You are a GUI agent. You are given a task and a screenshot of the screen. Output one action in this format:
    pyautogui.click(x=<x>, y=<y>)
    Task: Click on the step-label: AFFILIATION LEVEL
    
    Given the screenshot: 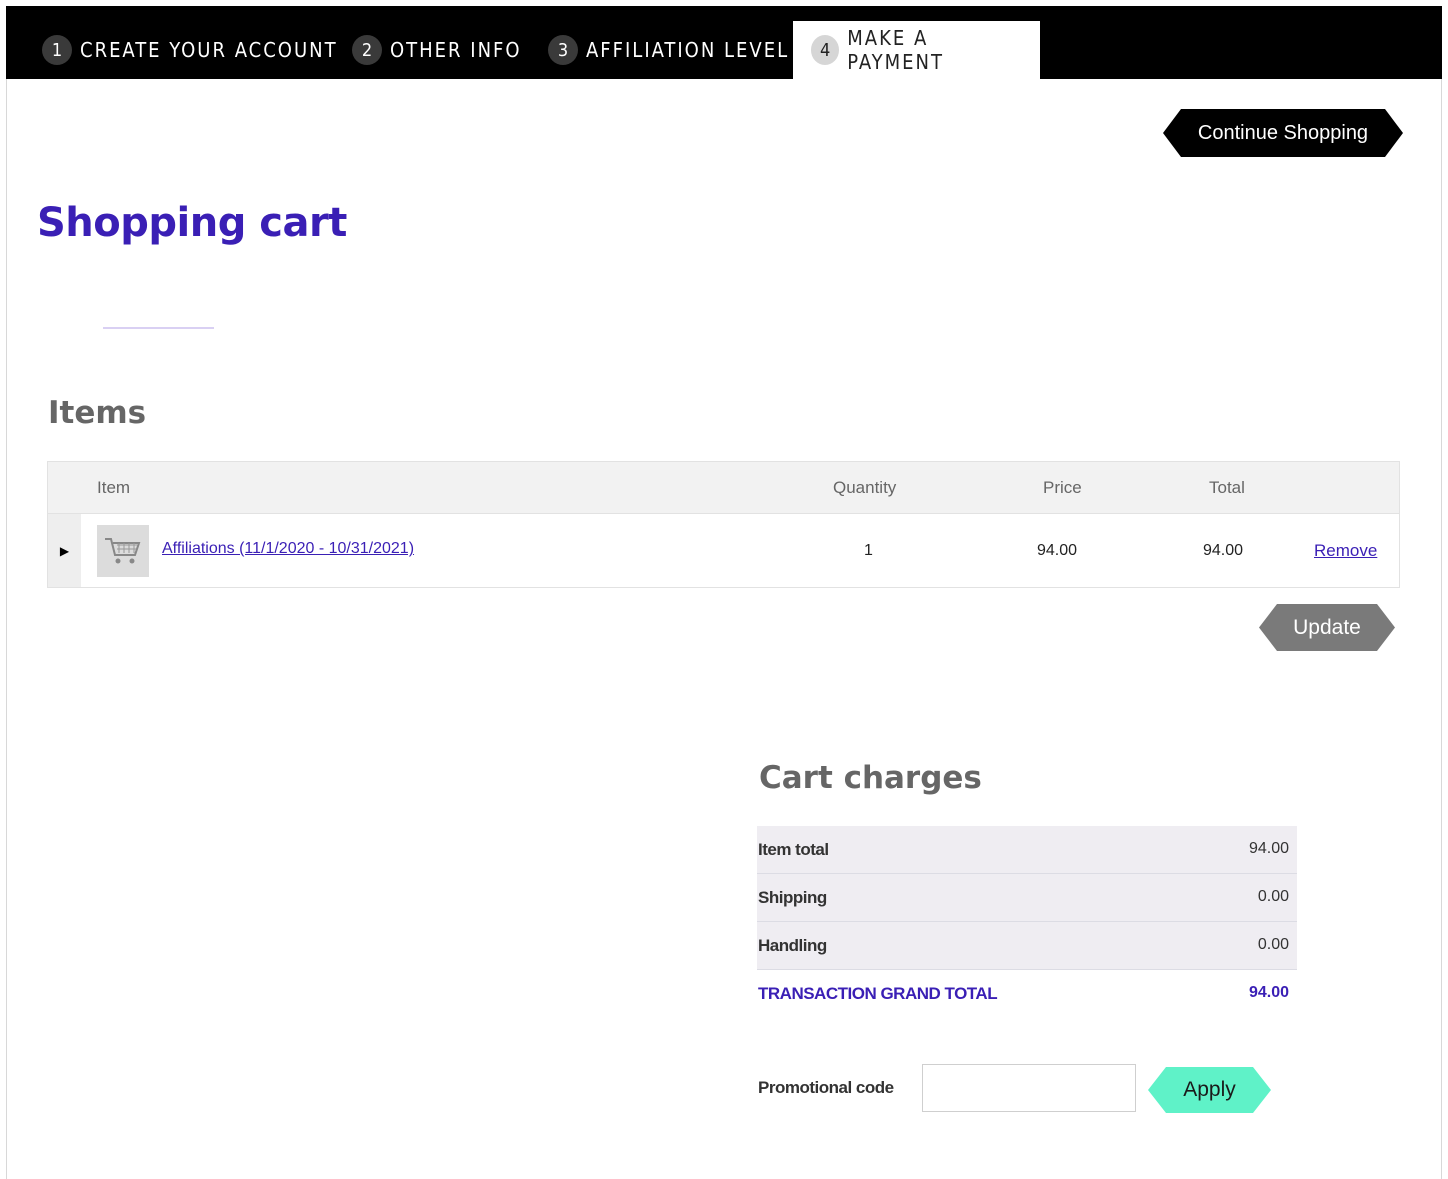 What is the action you would take?
    pyautogui.click(x=688, y=50)
    